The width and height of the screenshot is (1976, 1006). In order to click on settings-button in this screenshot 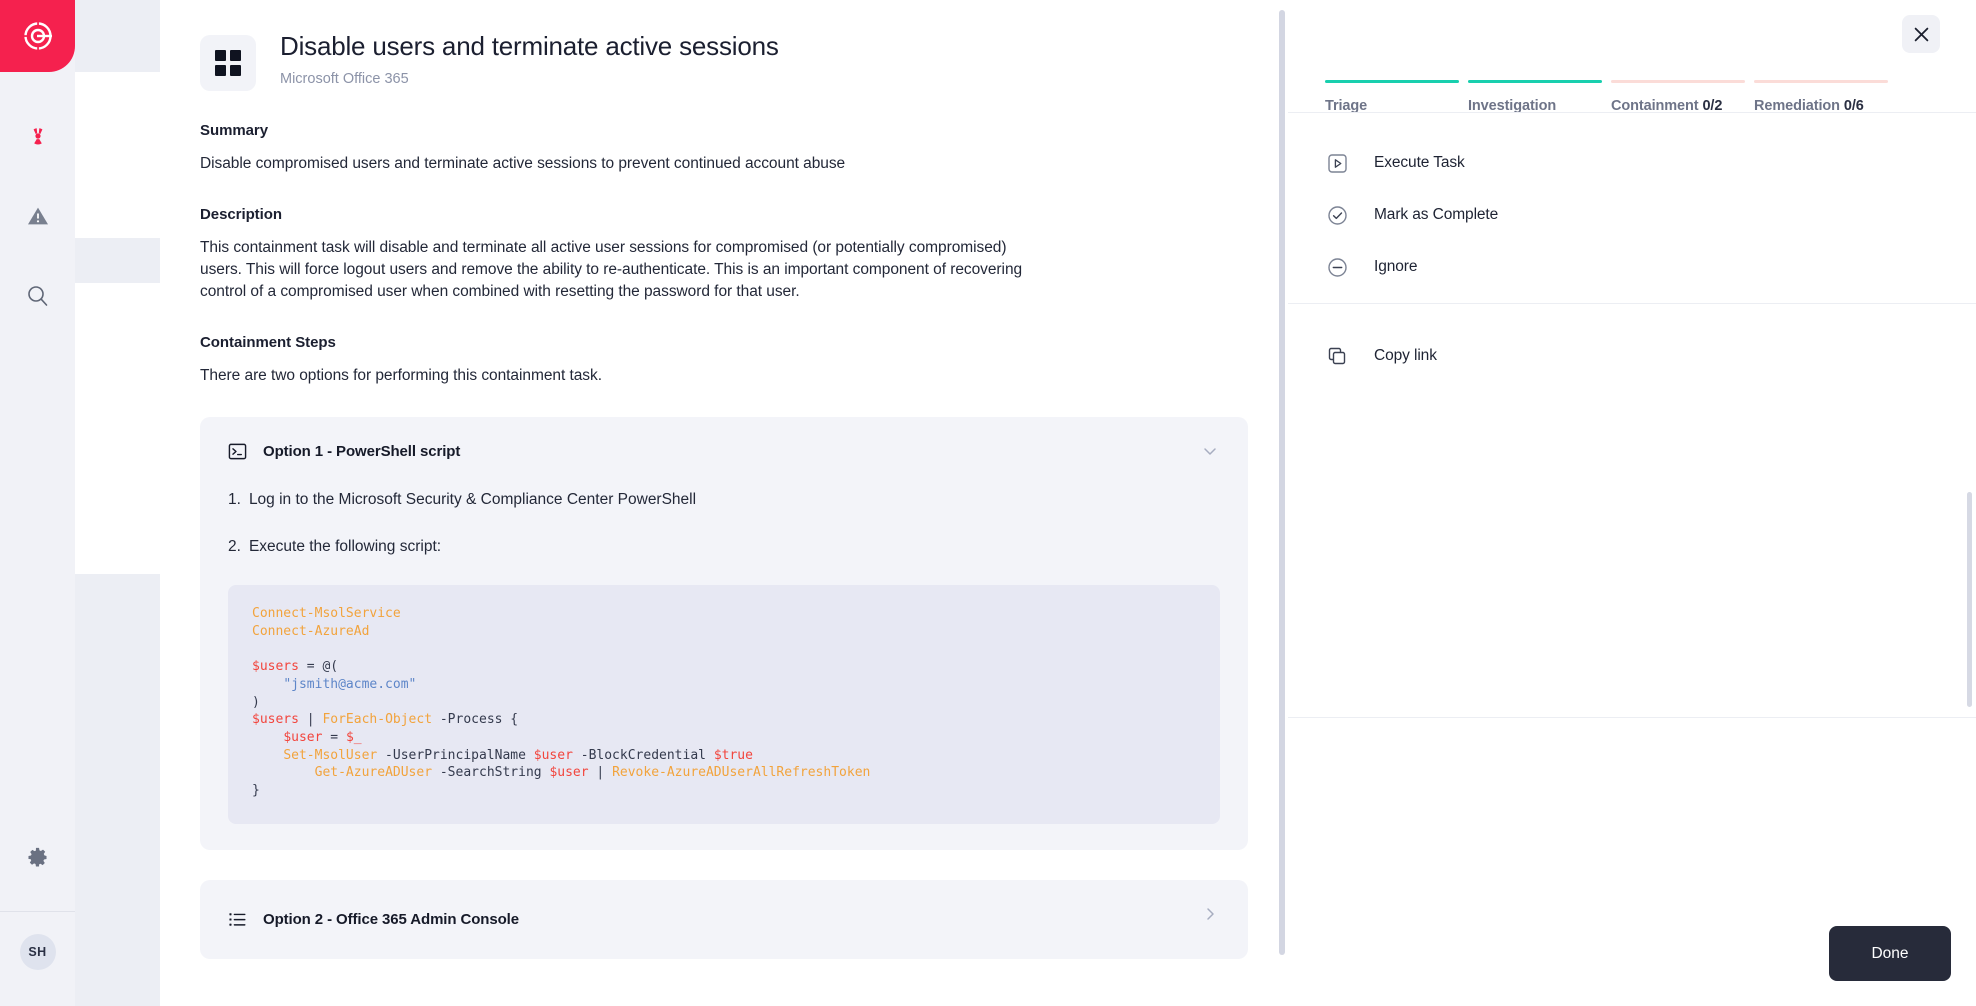, I will do `click(38, 857)`.